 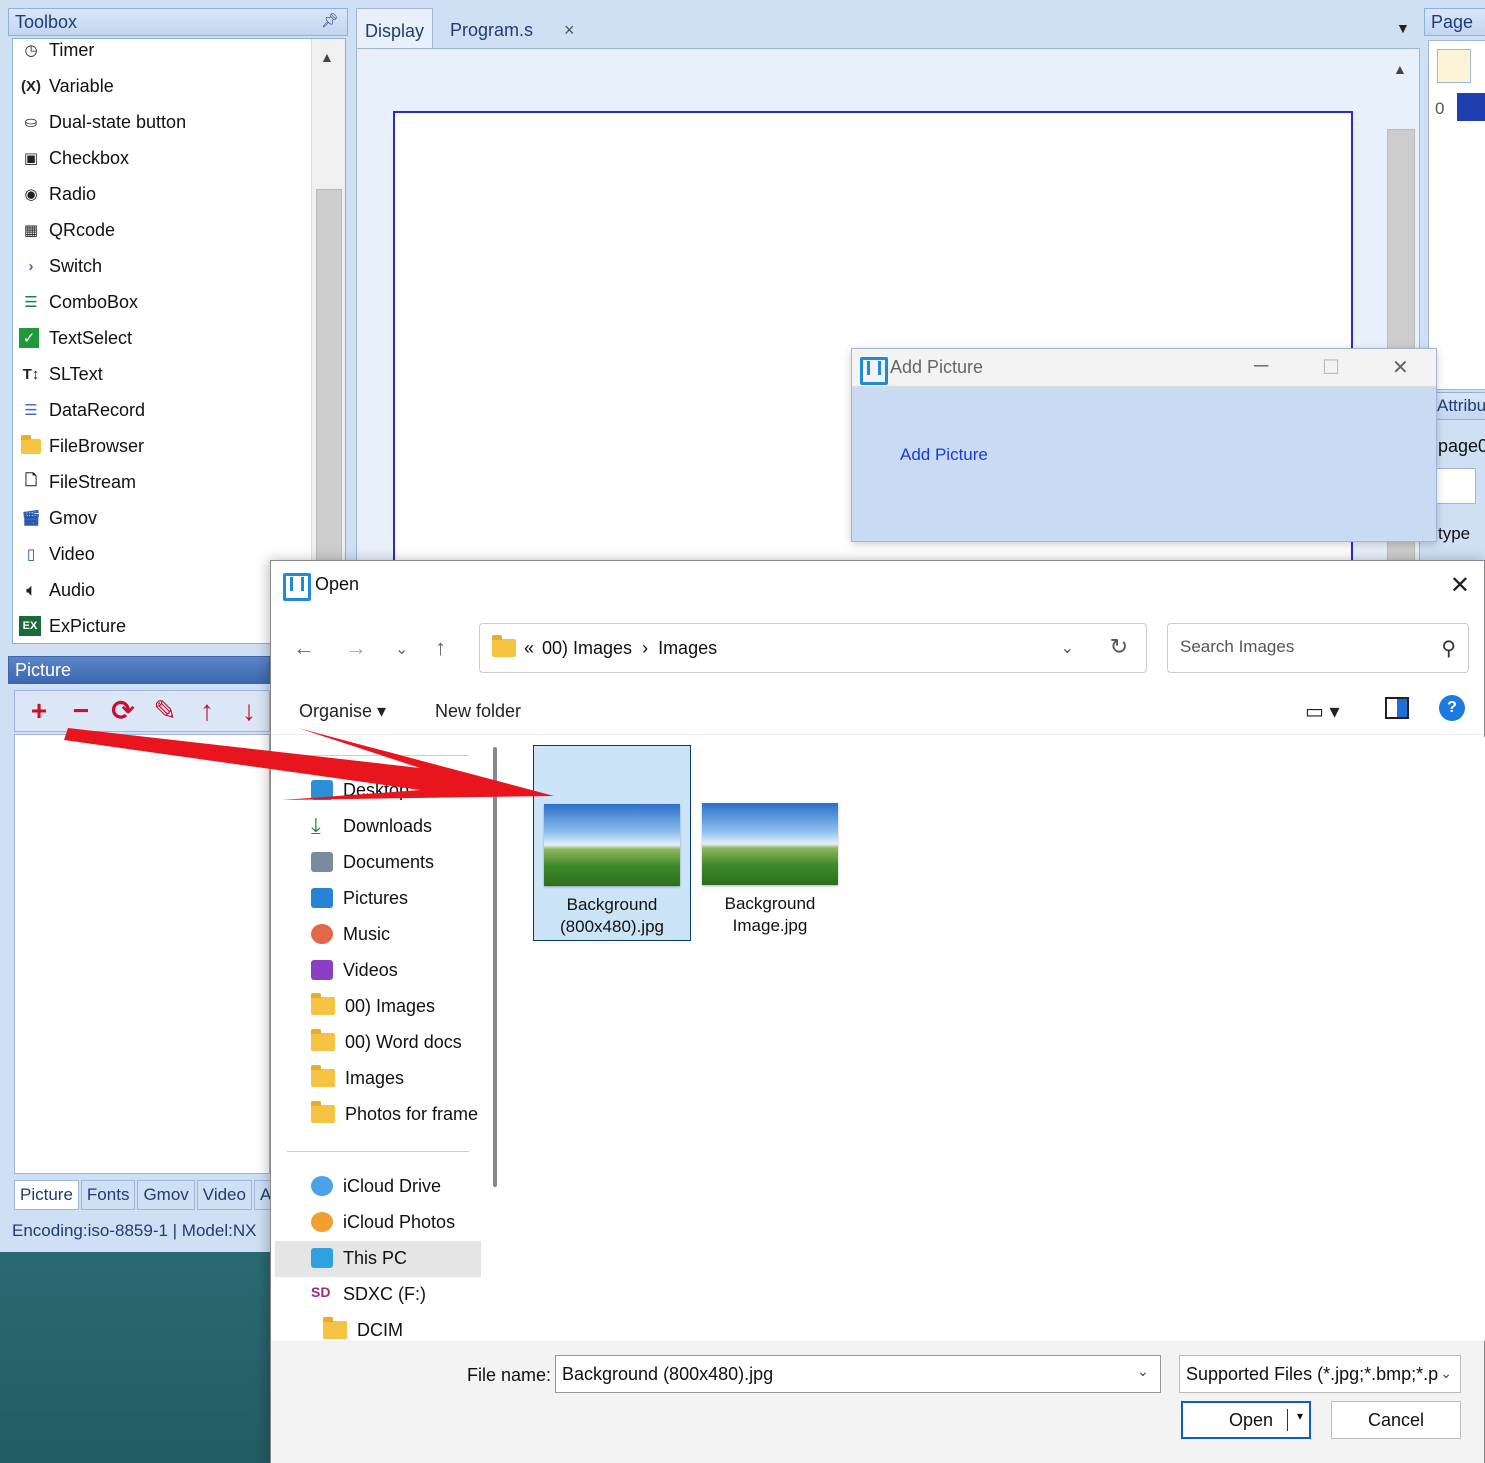 What do you see at coordinates (329, 399) in the screenshot?
I see `scroll-thumb` at bounding box center [329, 399].